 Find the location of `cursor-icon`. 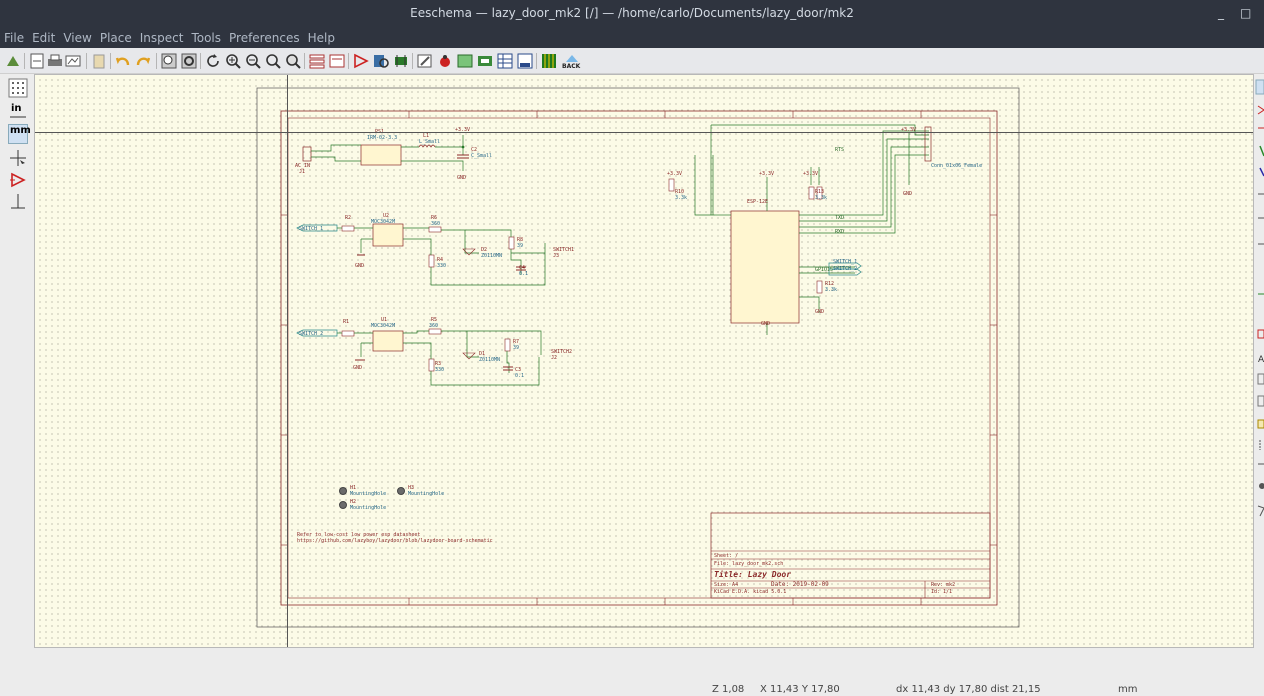

cursor-icon is located at coordinates (18, 158).